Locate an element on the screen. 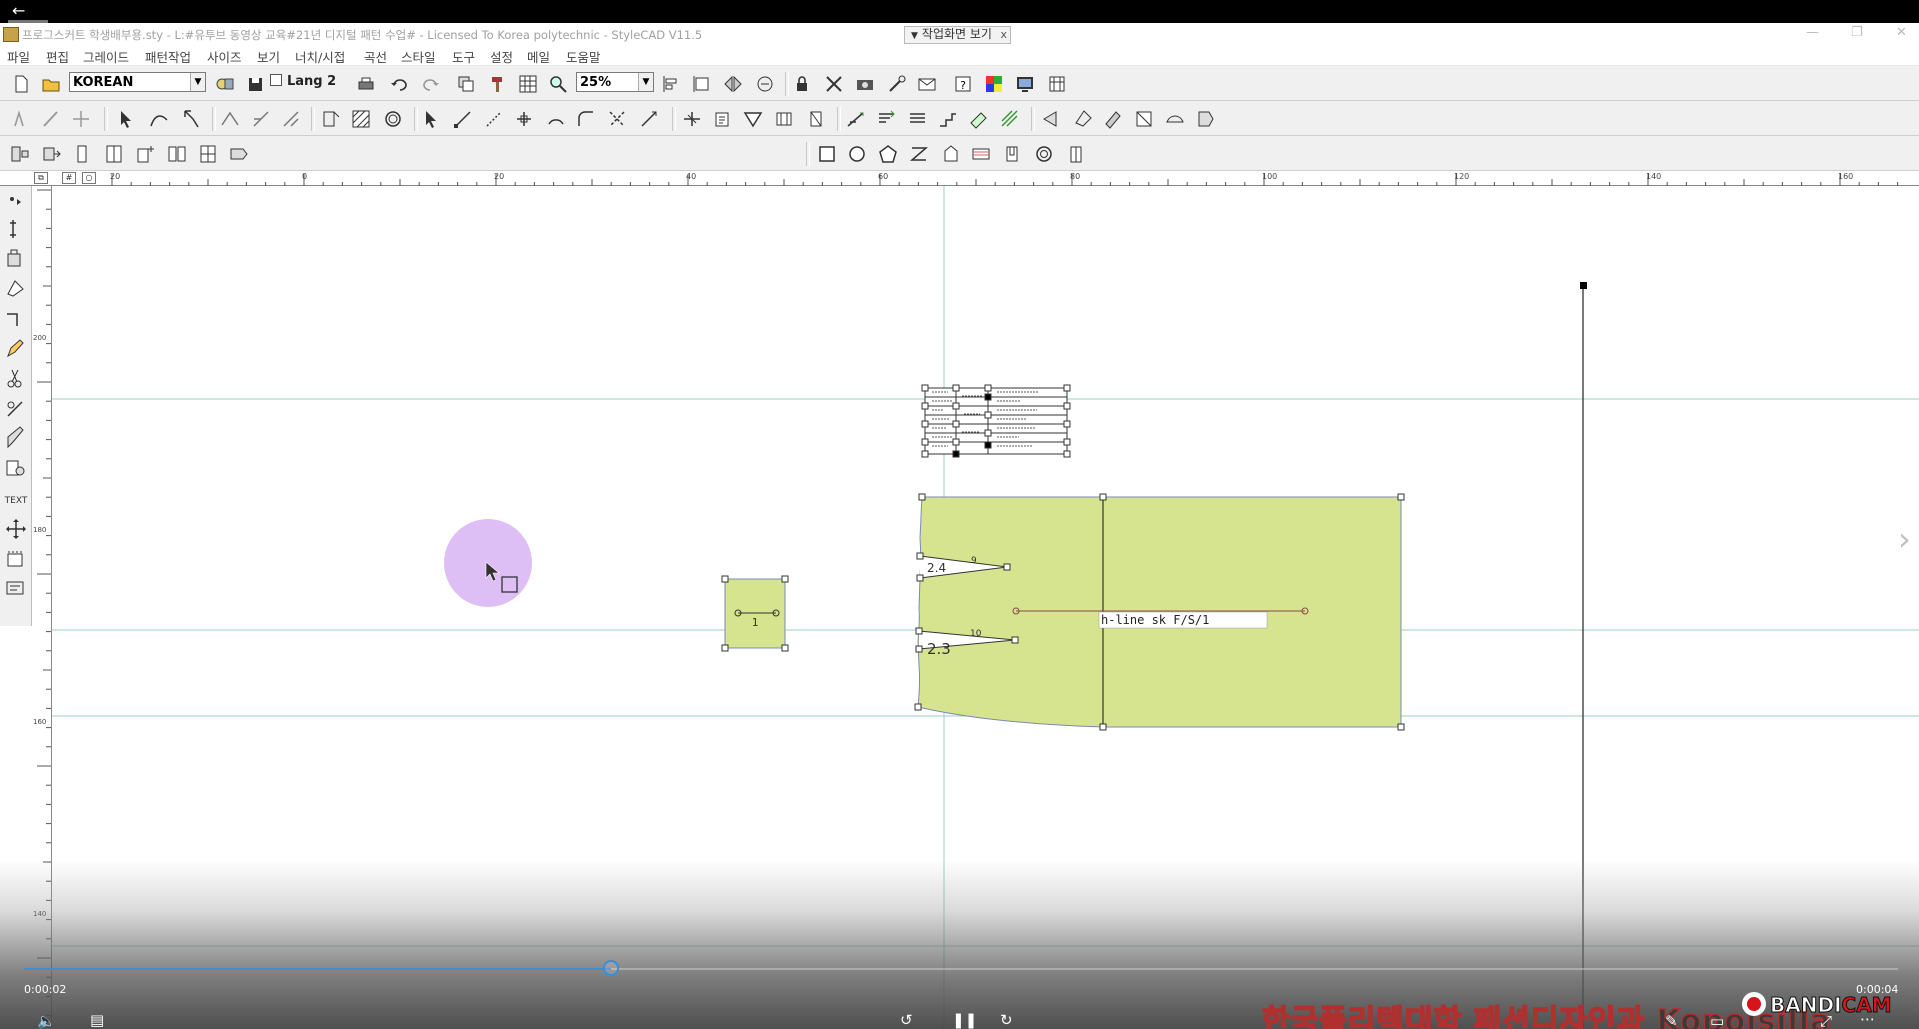 The height and width of the screenshot is (1029, 1919). sleeve-icon is located at coordinates (951, 154).